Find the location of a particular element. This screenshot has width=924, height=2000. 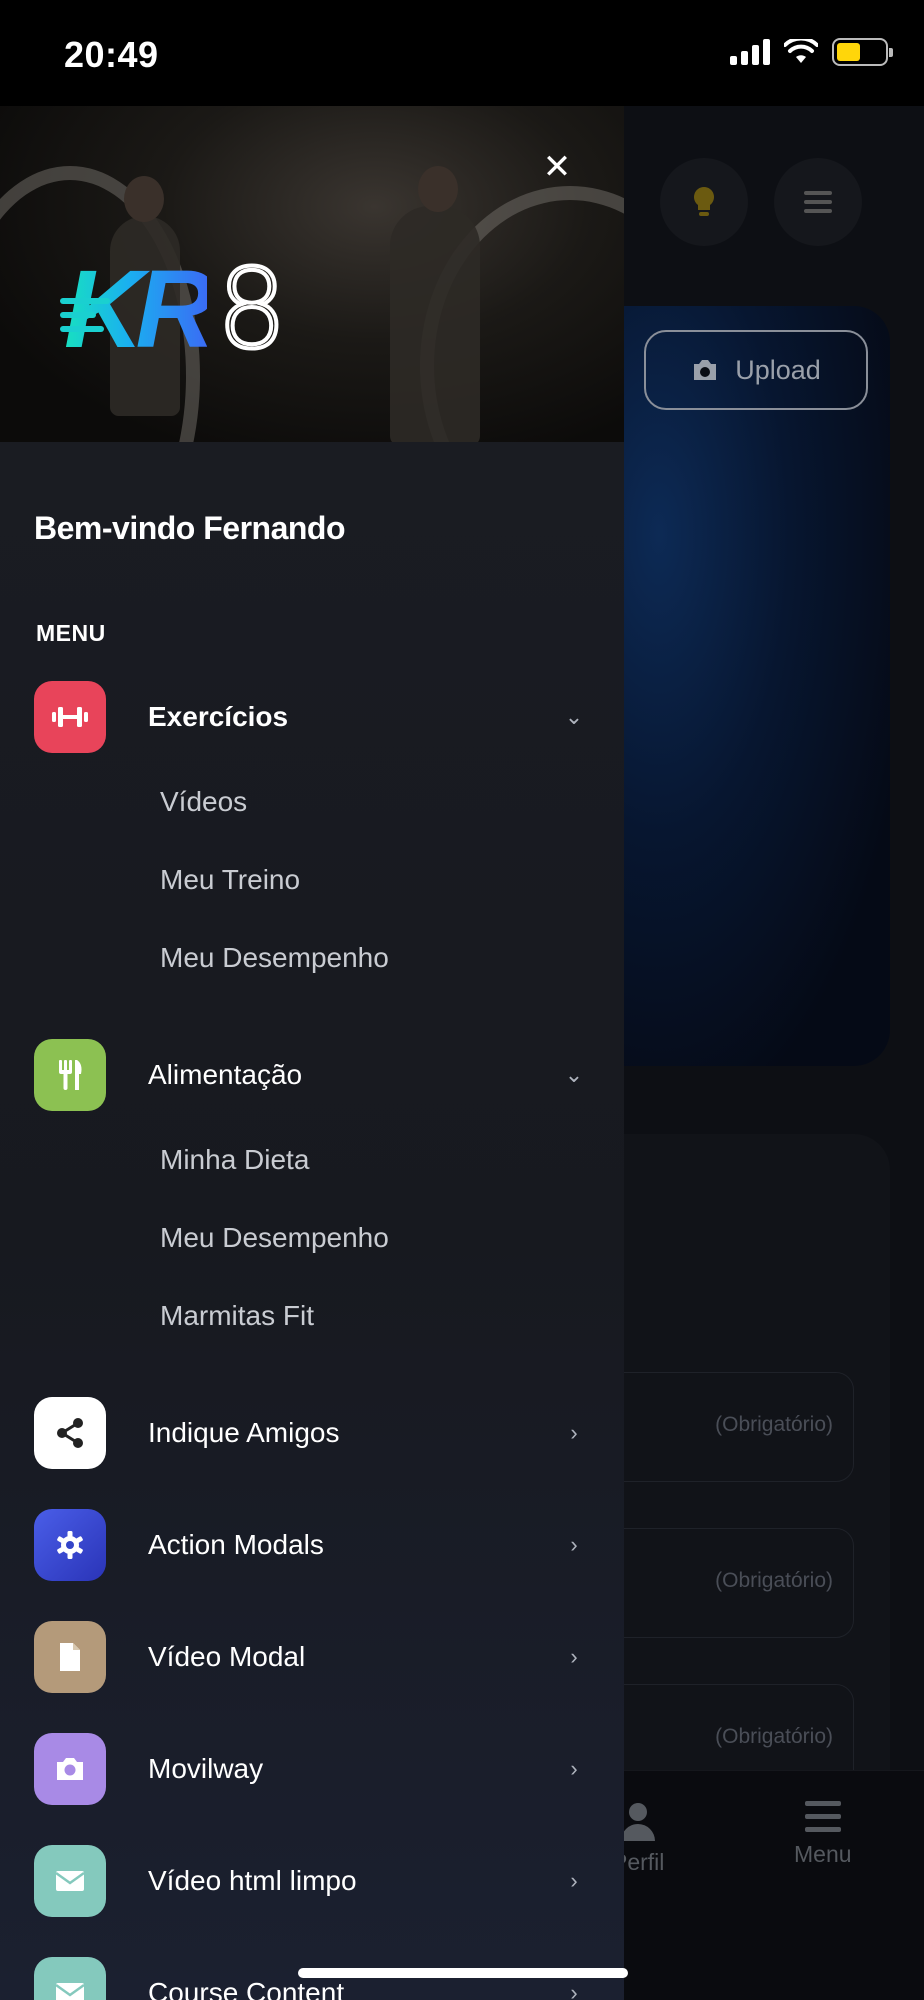

menu-item-course-content: Course Content › is located at coordinates (314, 1978).